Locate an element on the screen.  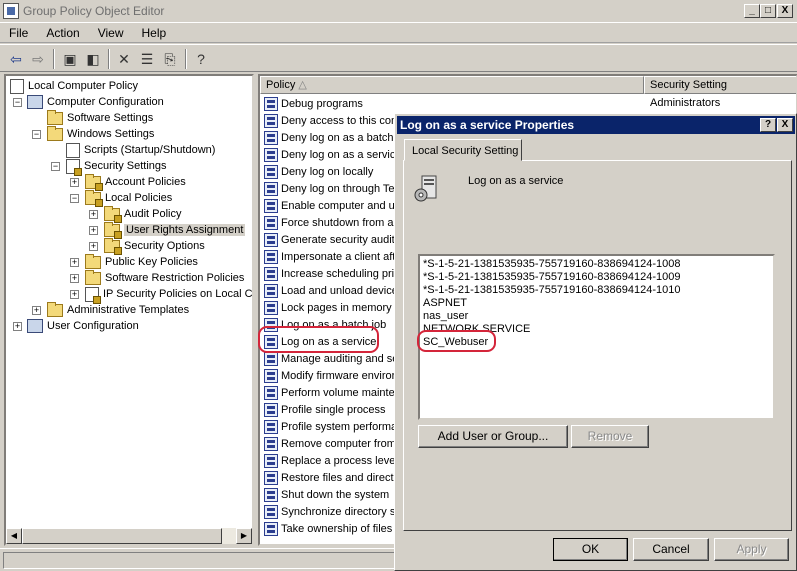
menu-help: Help is located at coordinates (154, 33).